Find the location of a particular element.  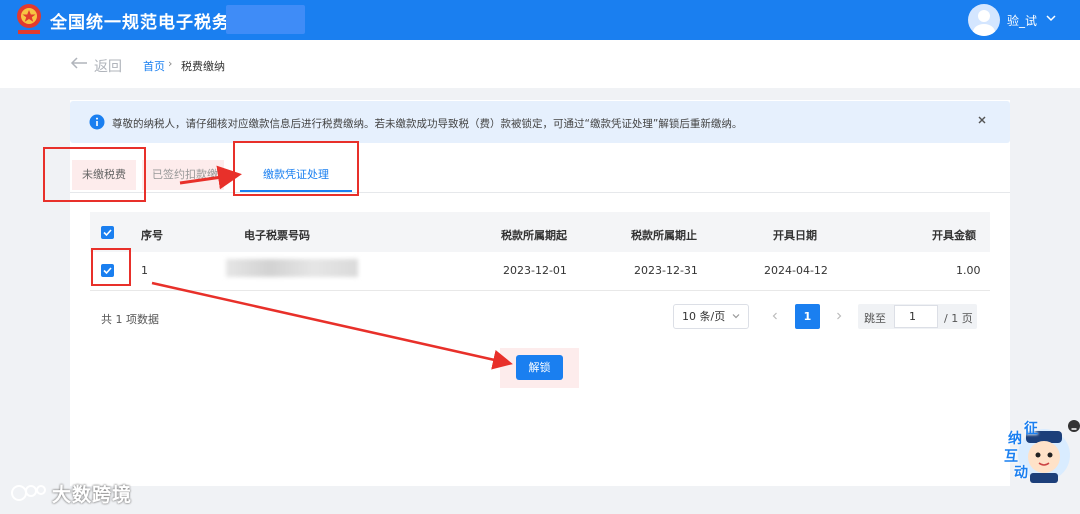

mascot-label-char: 动 is located at coordinates (1021, 473).